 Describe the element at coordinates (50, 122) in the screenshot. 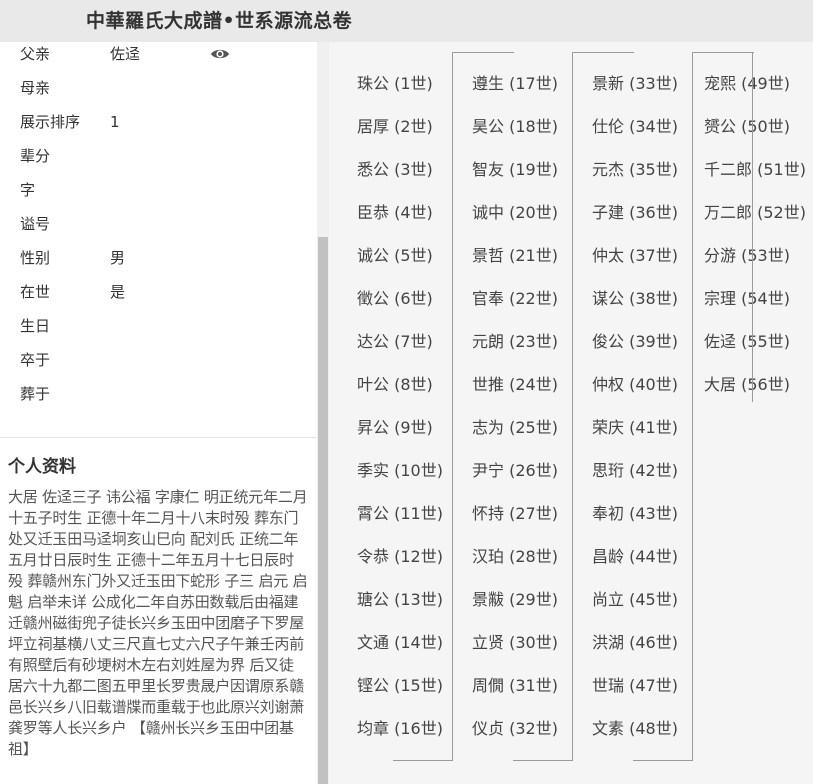

I see `info-label: 展示排序` at that location.